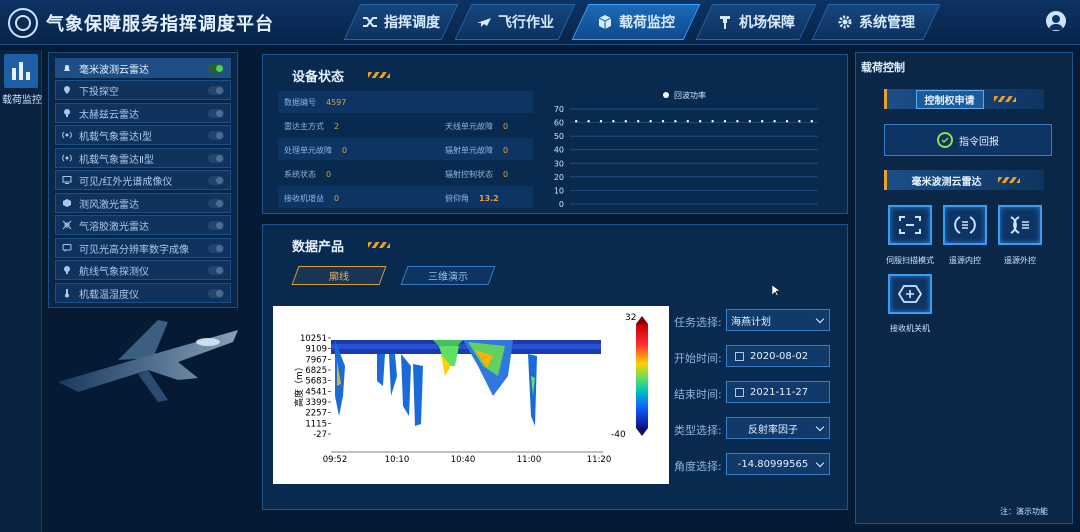 The width and height of the screenshot is (1080, 532). Describe the element at coordinates (320, 435) in the screenshot. I see `radar-y-tick: -27` at that location.